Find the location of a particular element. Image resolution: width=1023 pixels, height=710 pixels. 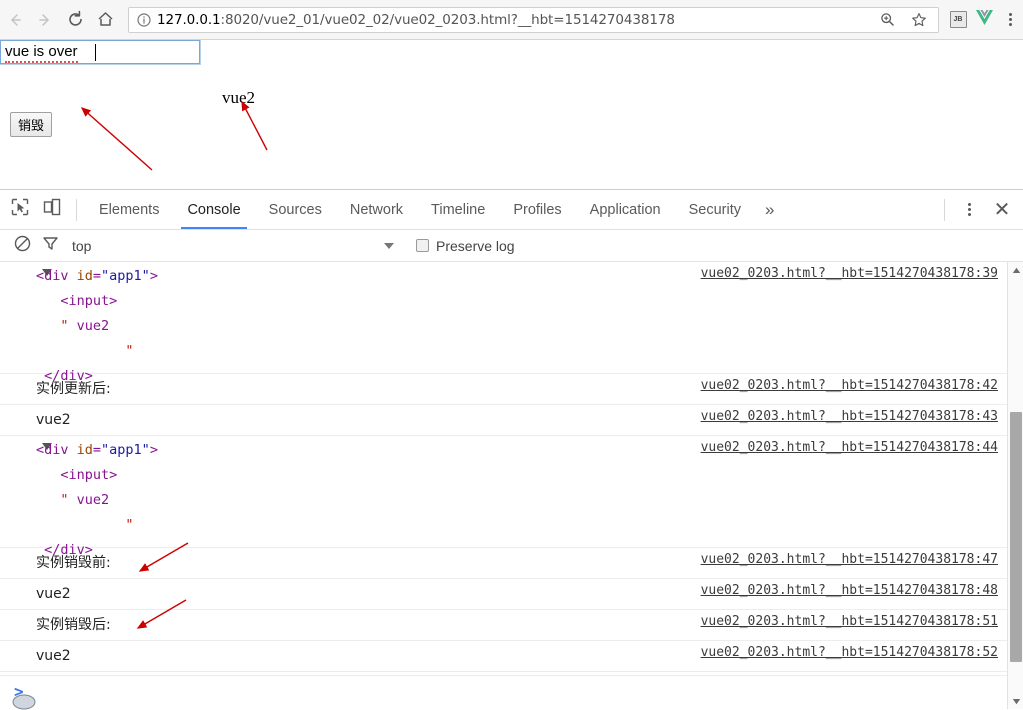

home-icon is located at coordinates (105, 19).